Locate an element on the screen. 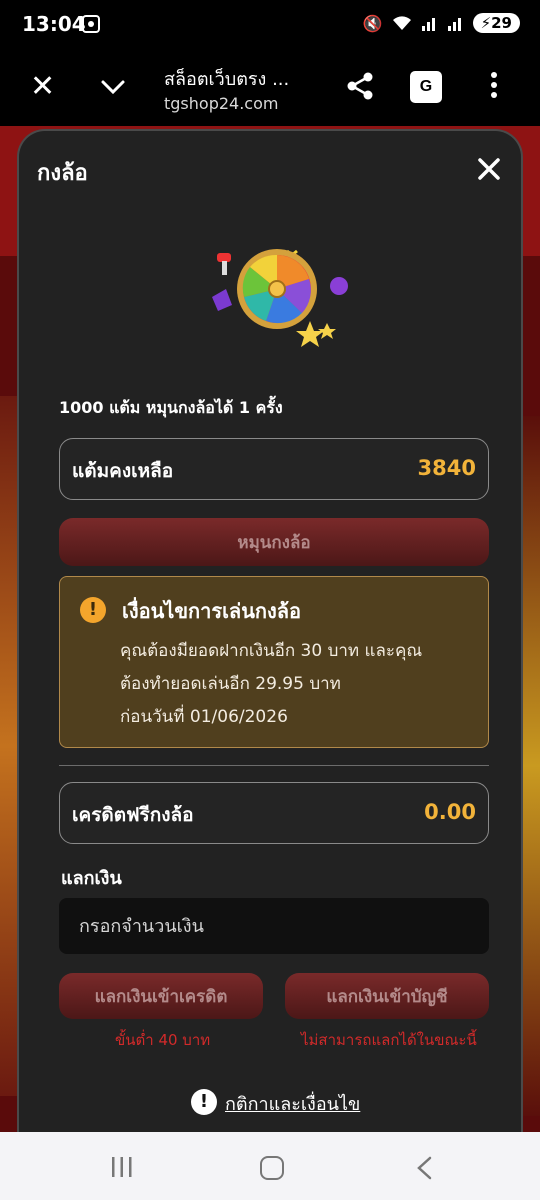  chevron-down-icon is located at coordinates (113, 87).